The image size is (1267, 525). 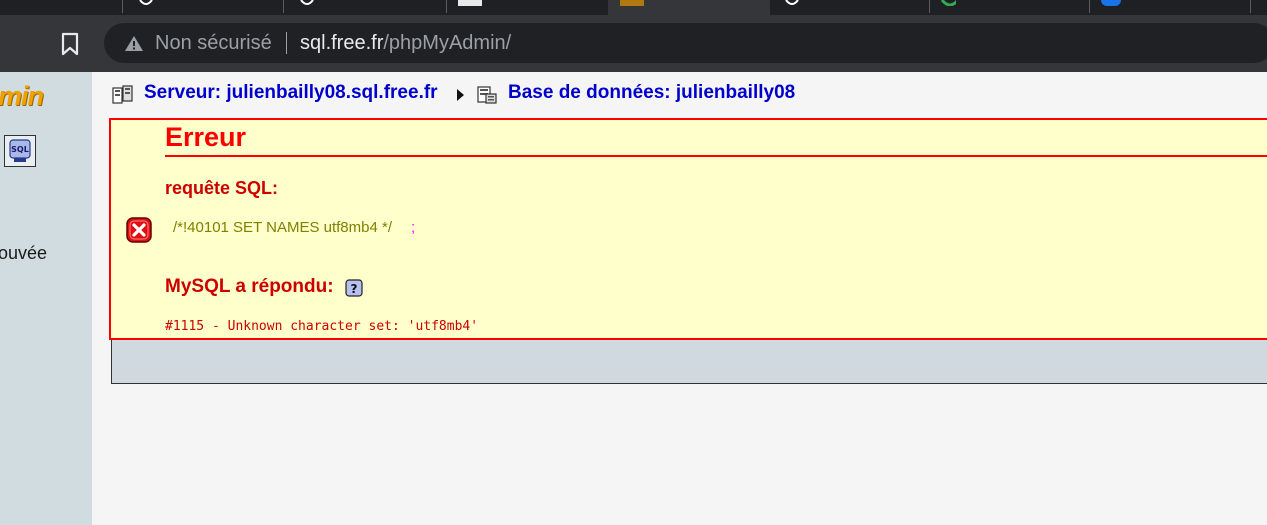 I want to click on omnibox-divider, so click(x=286, y=43).